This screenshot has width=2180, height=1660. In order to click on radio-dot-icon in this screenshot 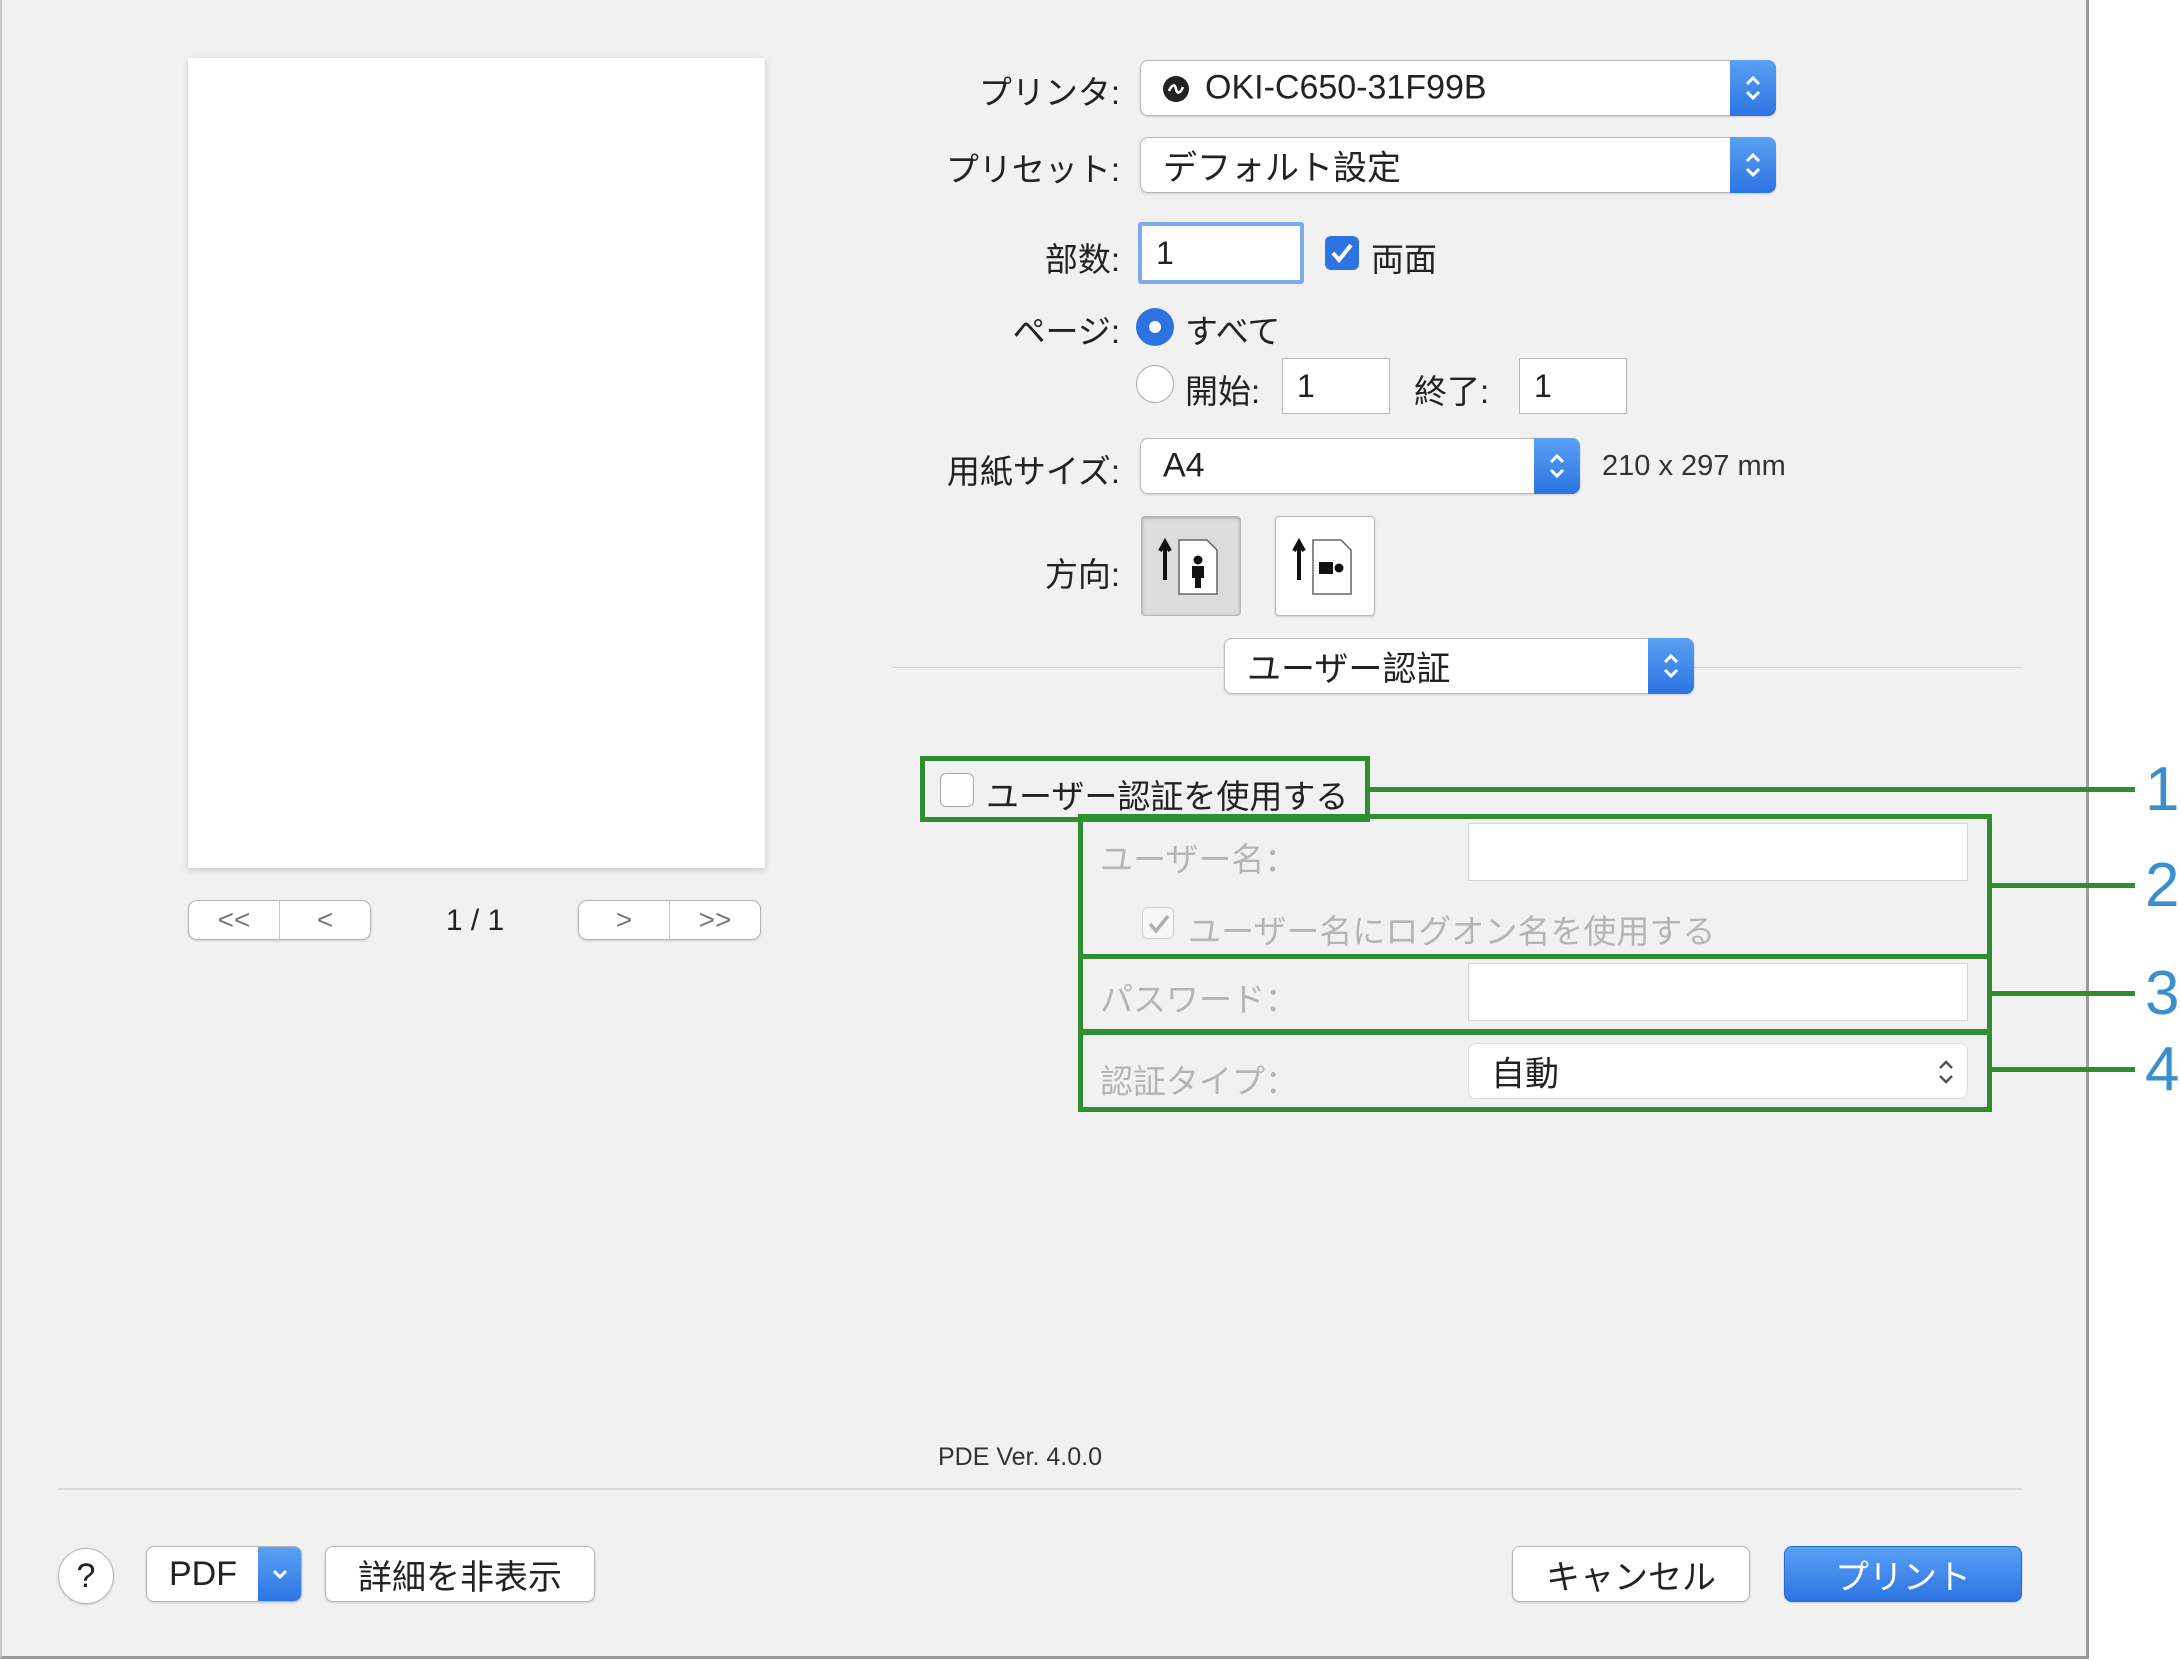, I will do `click(1155, 327)`.